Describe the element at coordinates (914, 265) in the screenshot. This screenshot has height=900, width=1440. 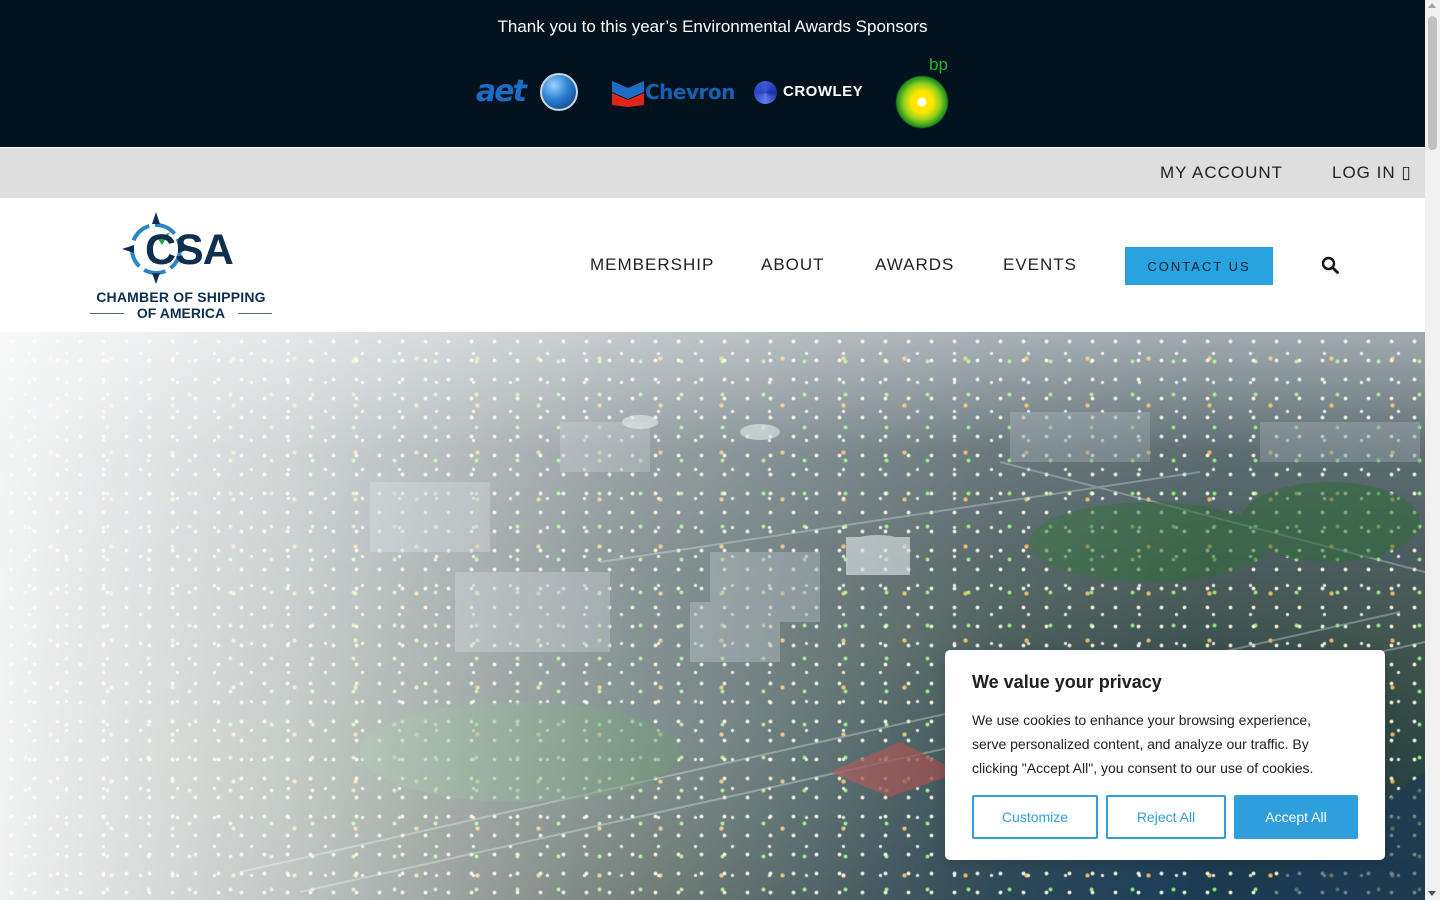
I see `nav-awards: AWARDS` at that location.